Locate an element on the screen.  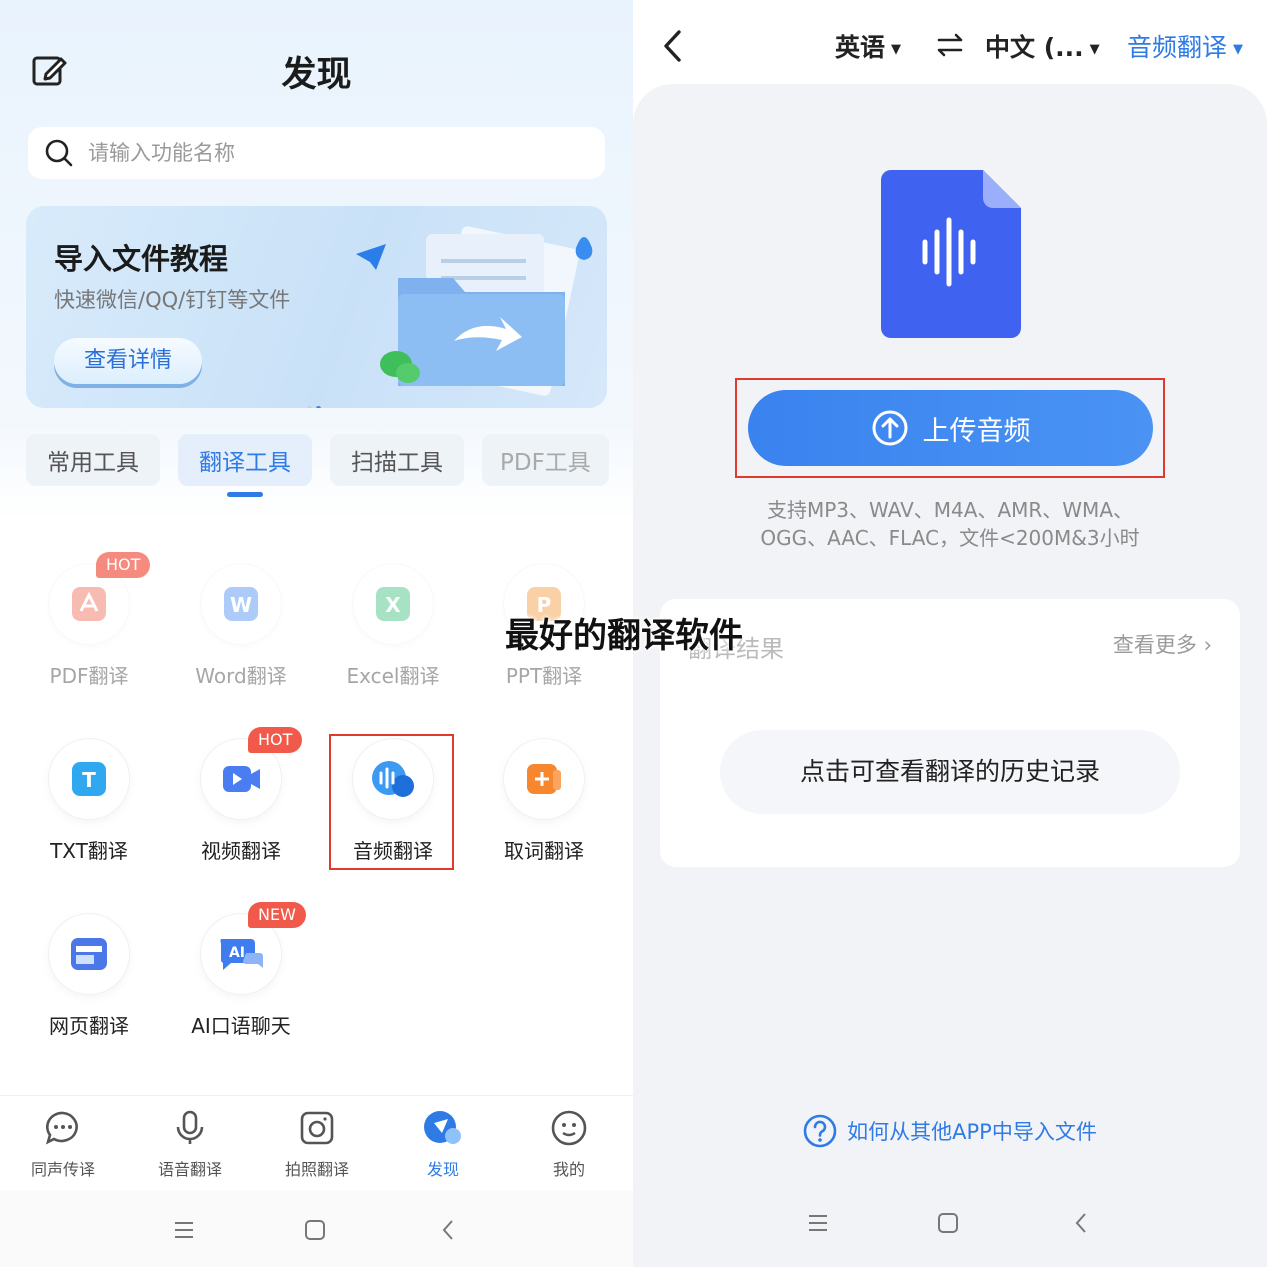
top-bar: 英语 ▼ 中文 (... ▼ 音频翻译 ▼ is located at coordinates (950, 45).